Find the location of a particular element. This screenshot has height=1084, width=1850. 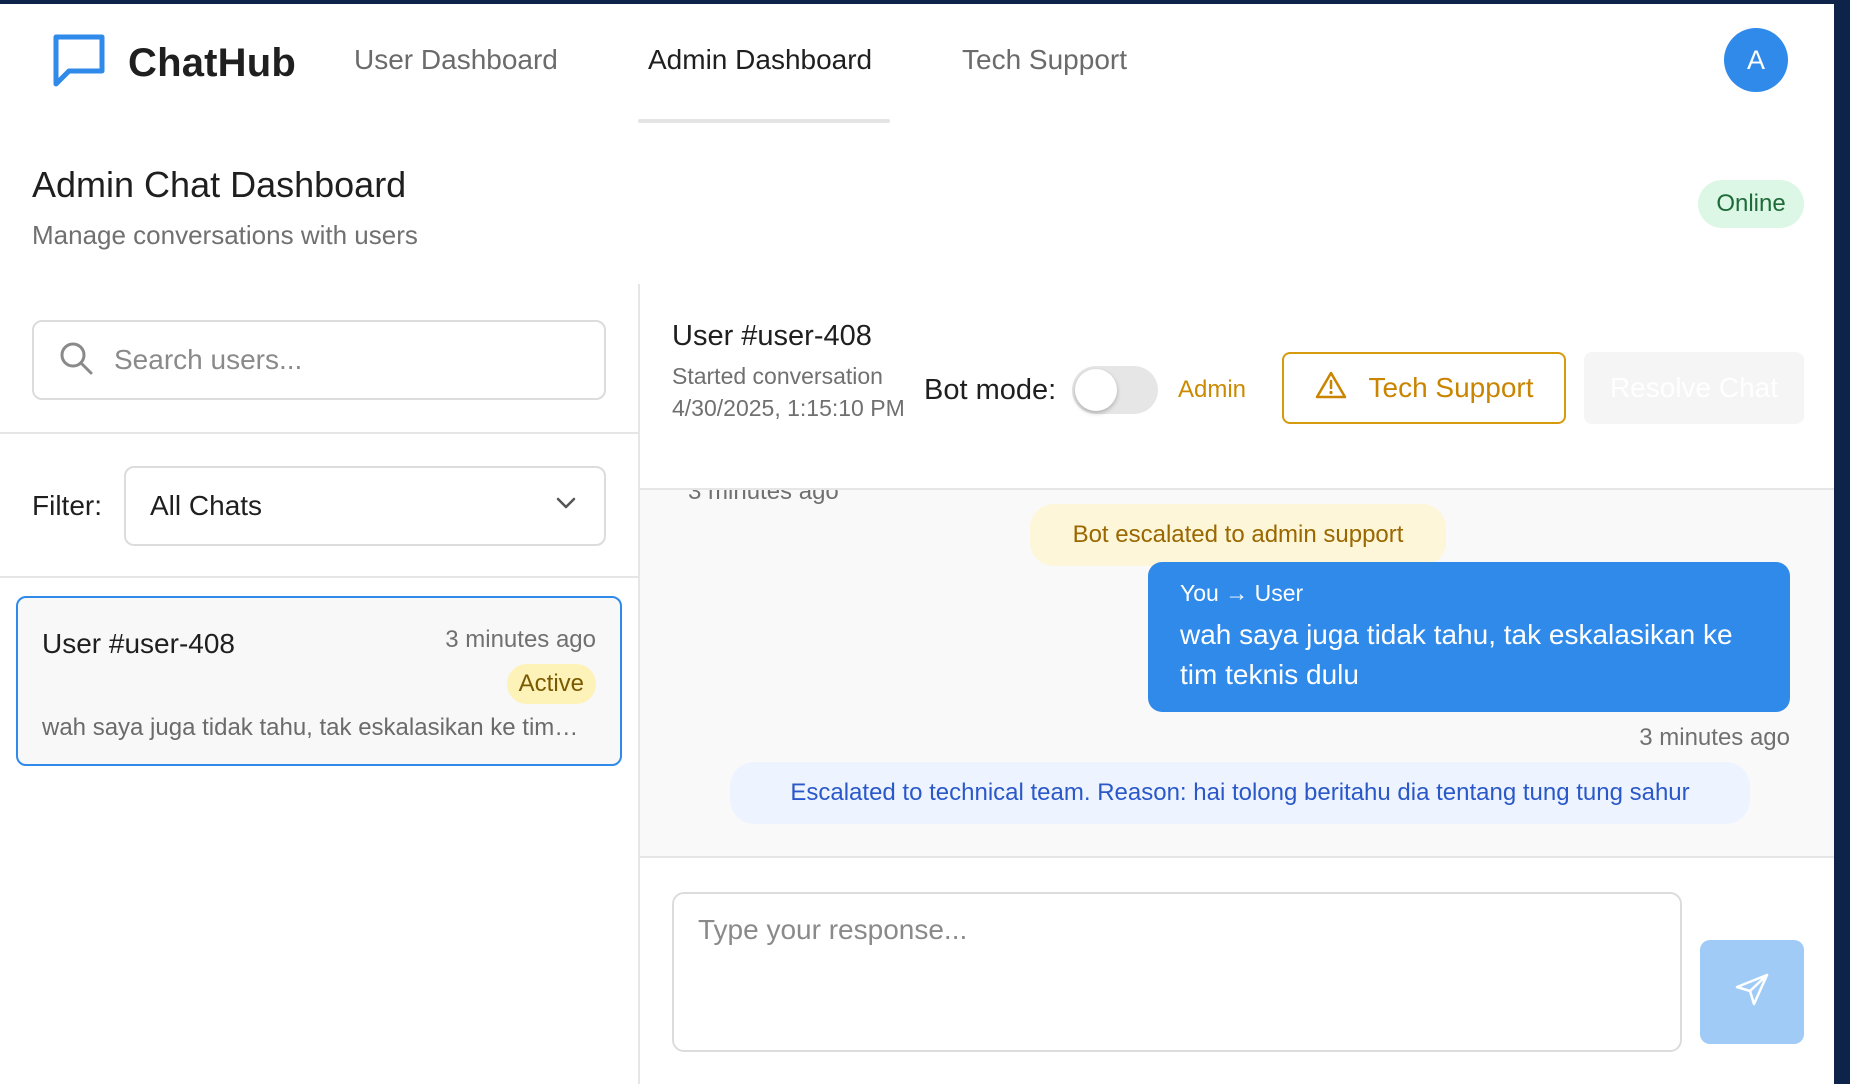

search-input is located at coordinates (349, 360).